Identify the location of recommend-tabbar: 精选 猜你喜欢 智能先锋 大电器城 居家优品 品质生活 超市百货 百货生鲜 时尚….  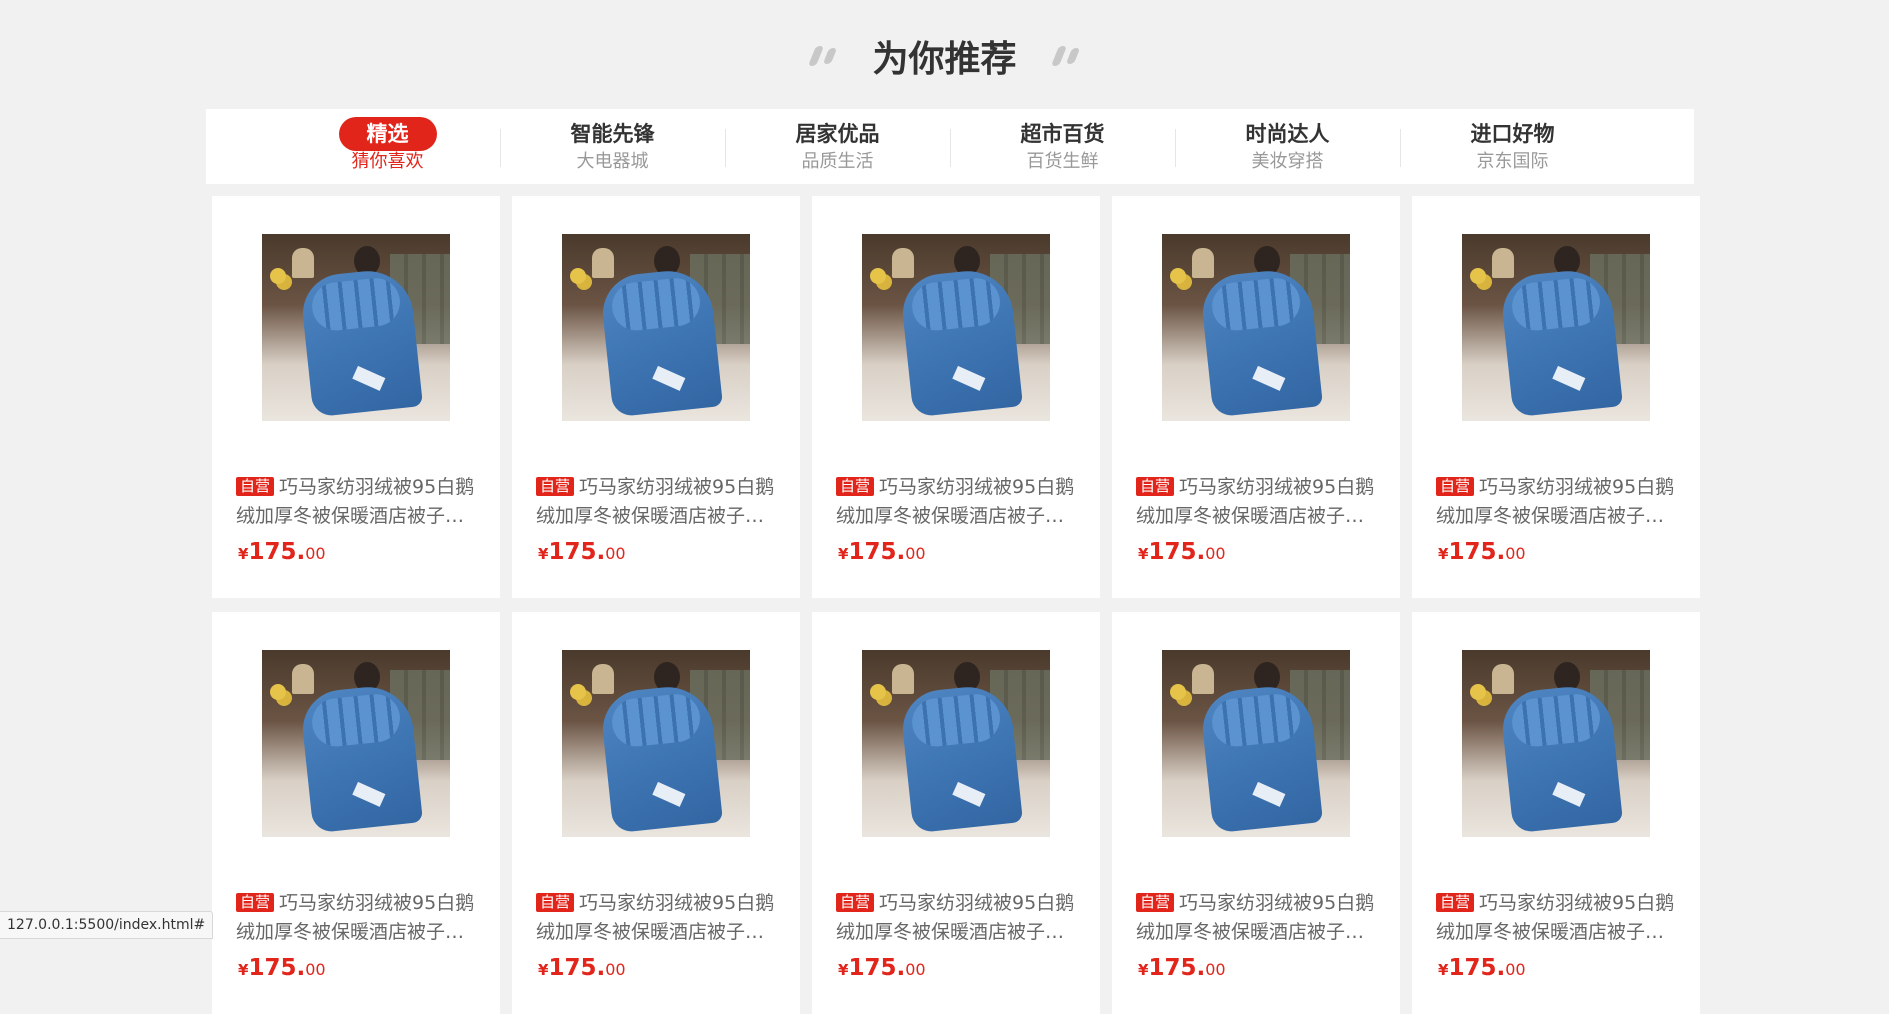
(950, 146).